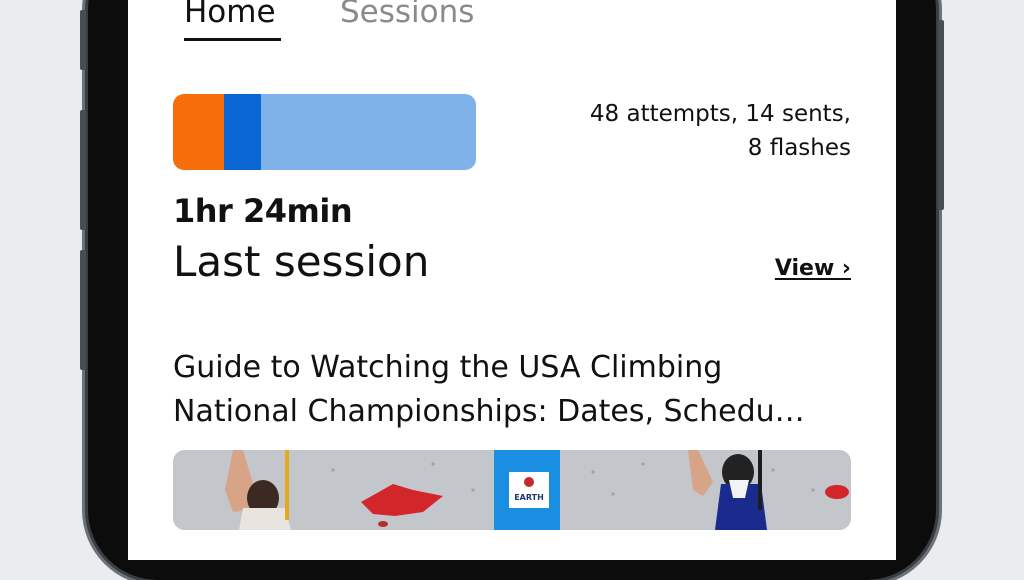 Image resolution: width=1024 pixels, height=580 pixels. Describe the element at coordinates (720, 114) in the screenshot. I see `session-stats-line1: 48 attempts, 14 sents,` at that location.